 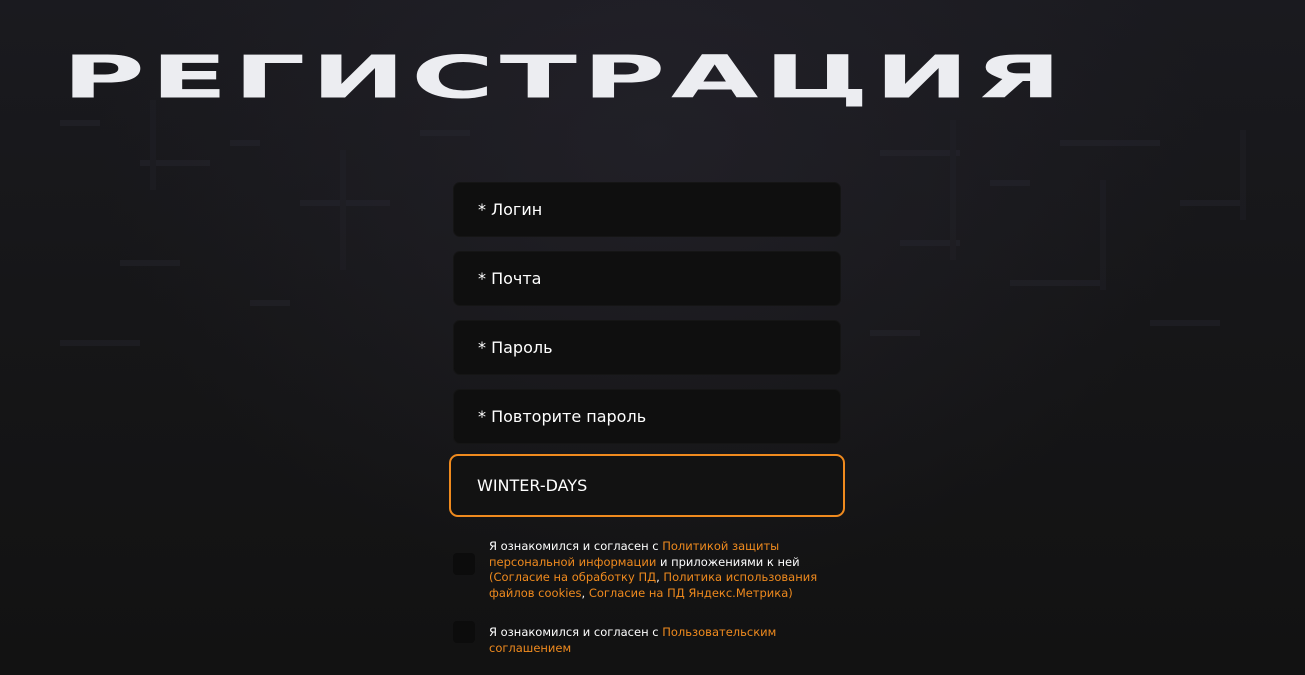 What do you see at coordinates (562, 416) in the screenshot?
I see `repeat-password-placeholder: * Повторите пароль` at bounding box center [562, 416].